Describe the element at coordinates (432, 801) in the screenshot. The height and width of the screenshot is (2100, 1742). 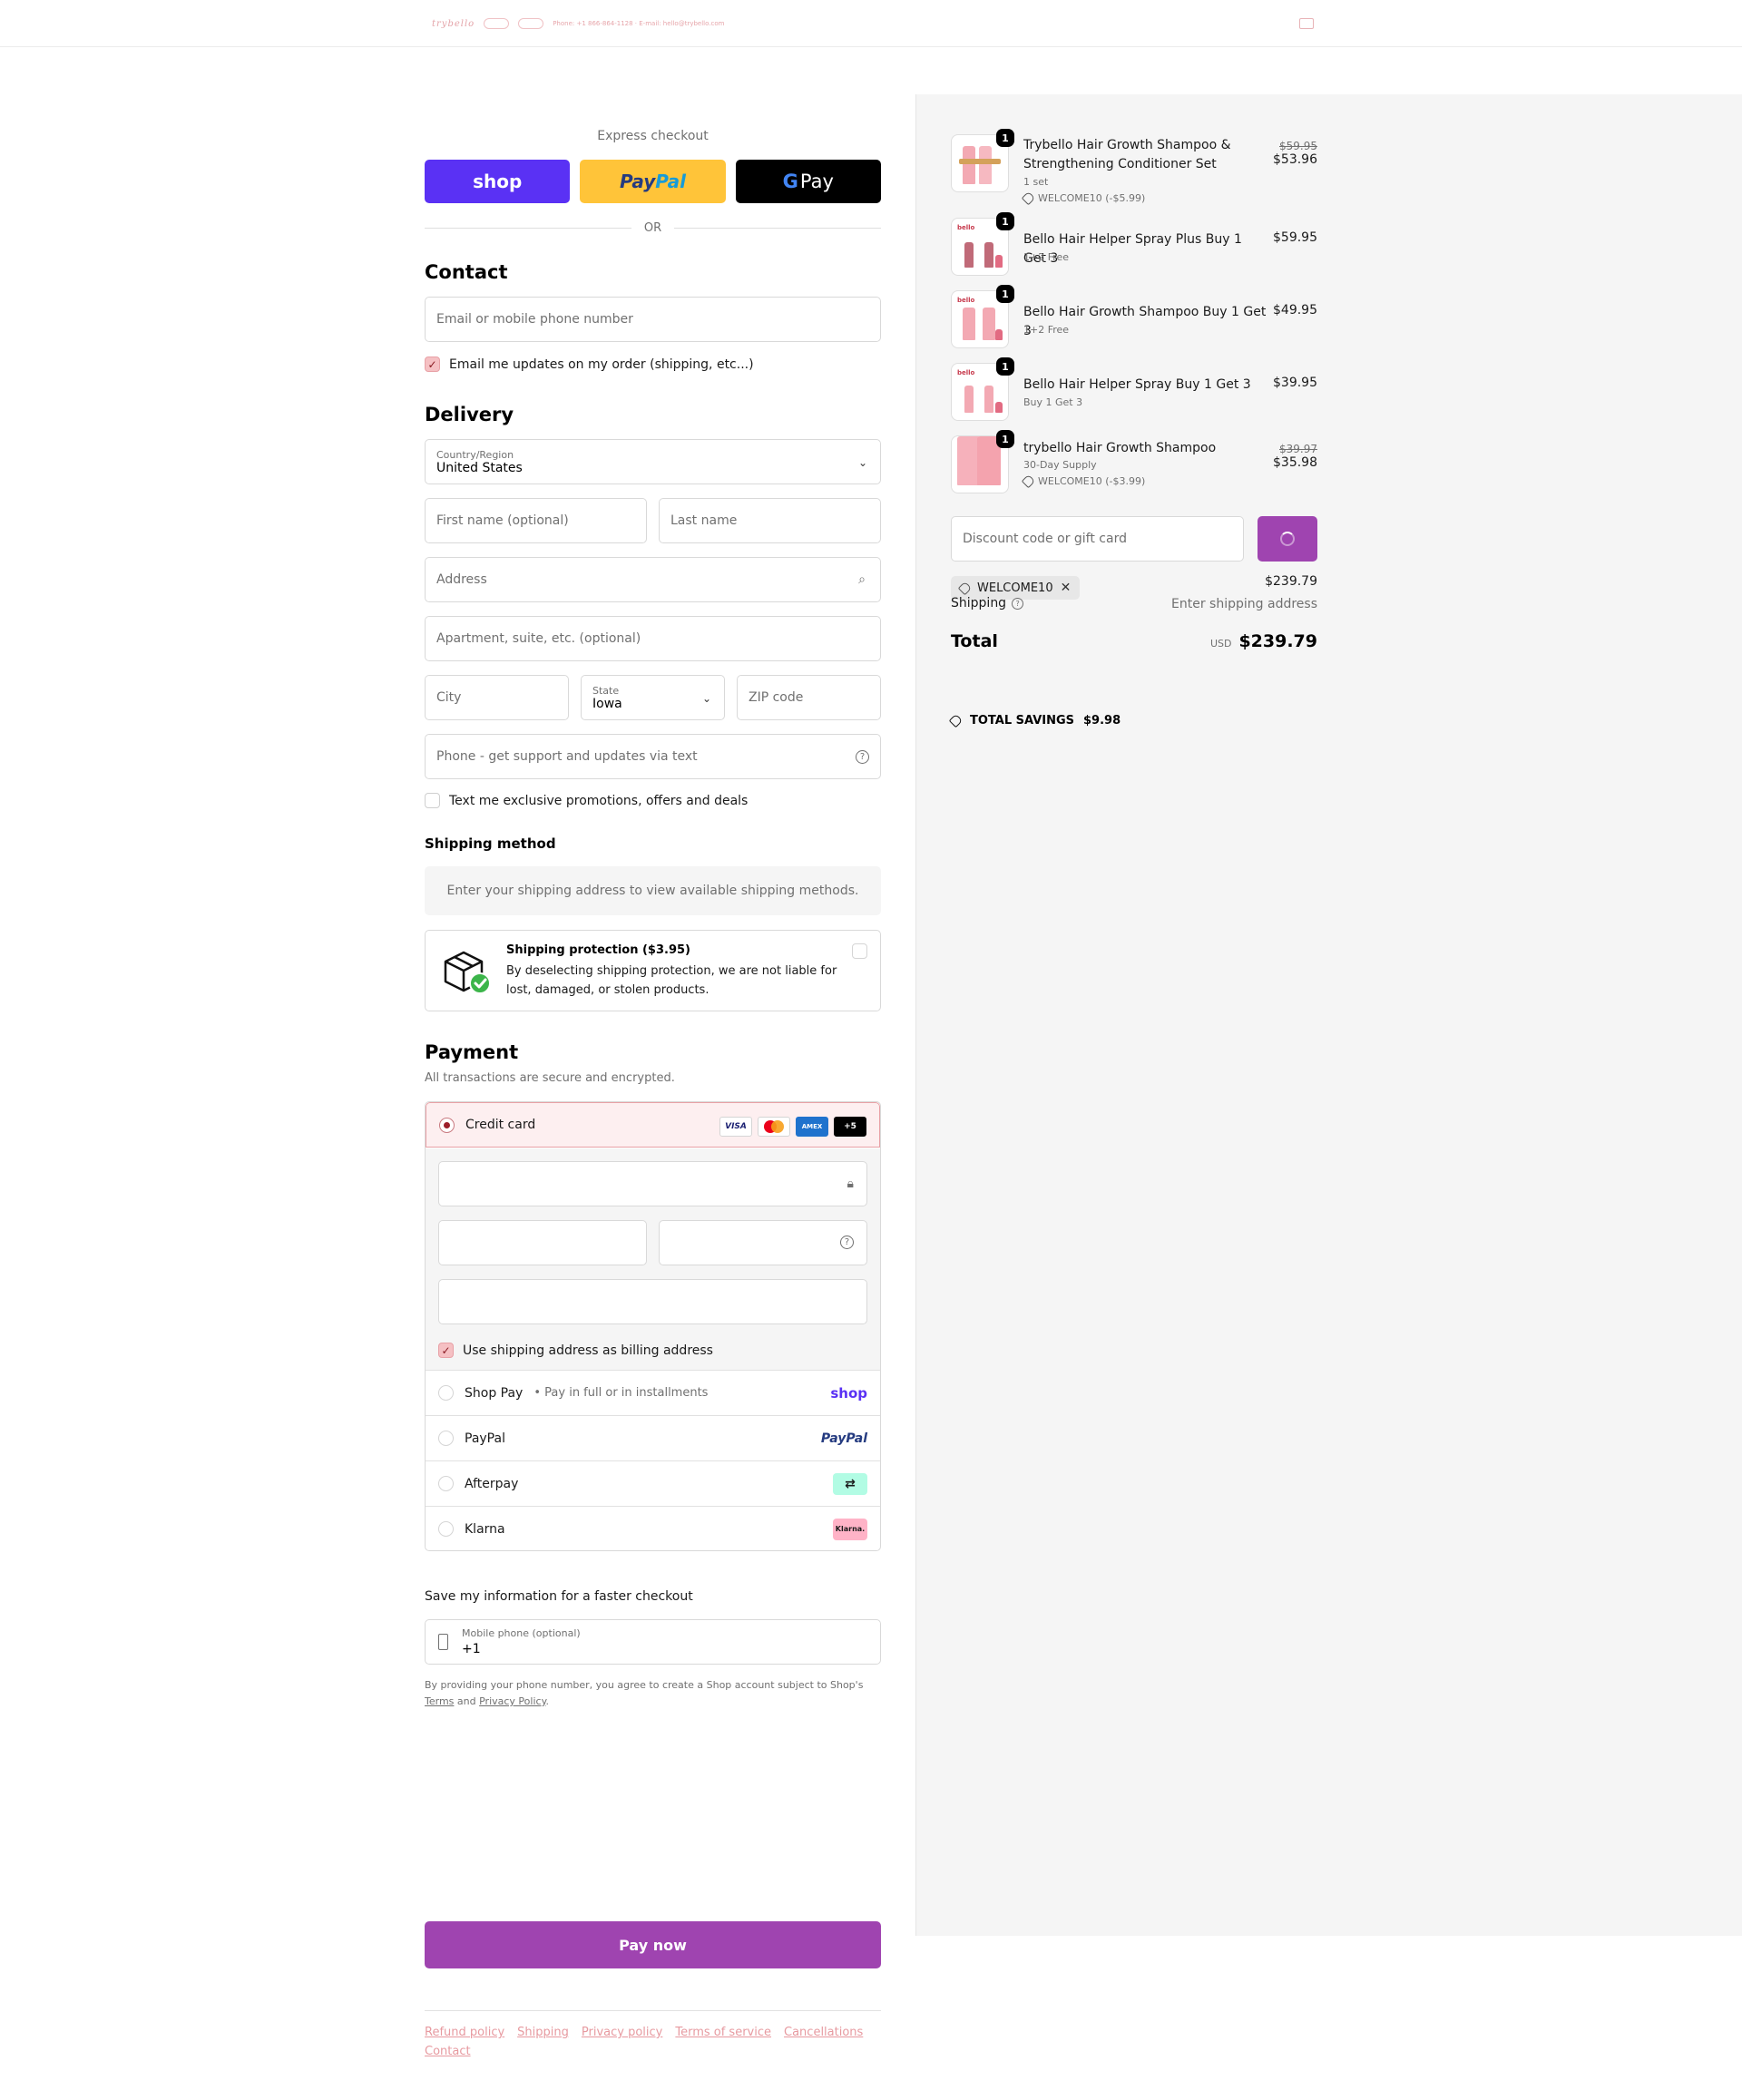
I see `text-promos-checkbox` at that location.